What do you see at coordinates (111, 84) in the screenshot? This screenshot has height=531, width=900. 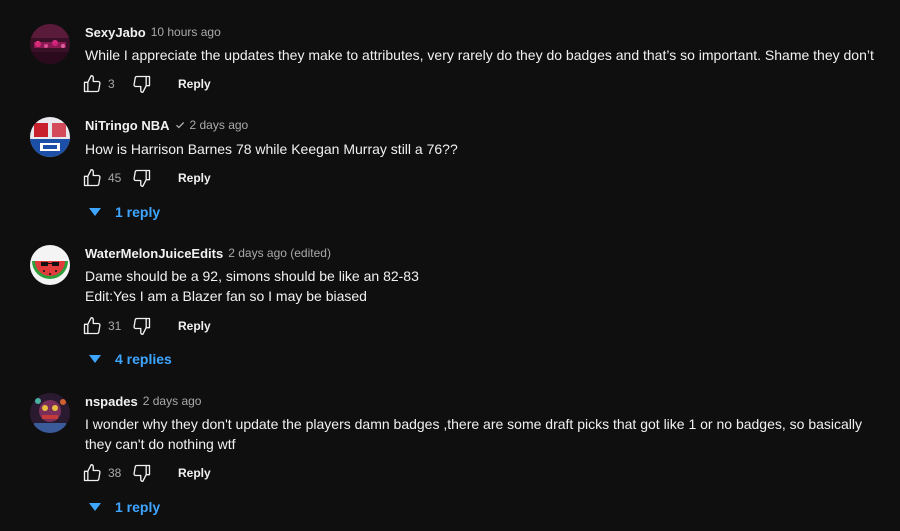 I see `like-count: 3` at bounding box center [111, 84].